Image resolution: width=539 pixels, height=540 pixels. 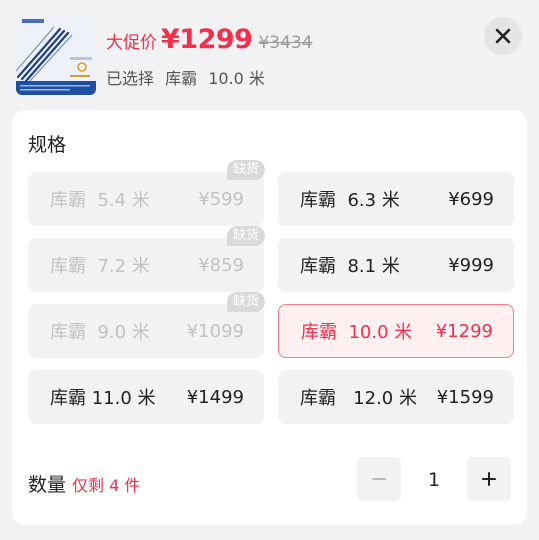 I want to click on selected-length: 10.0 米, so click(x=236, y=78).